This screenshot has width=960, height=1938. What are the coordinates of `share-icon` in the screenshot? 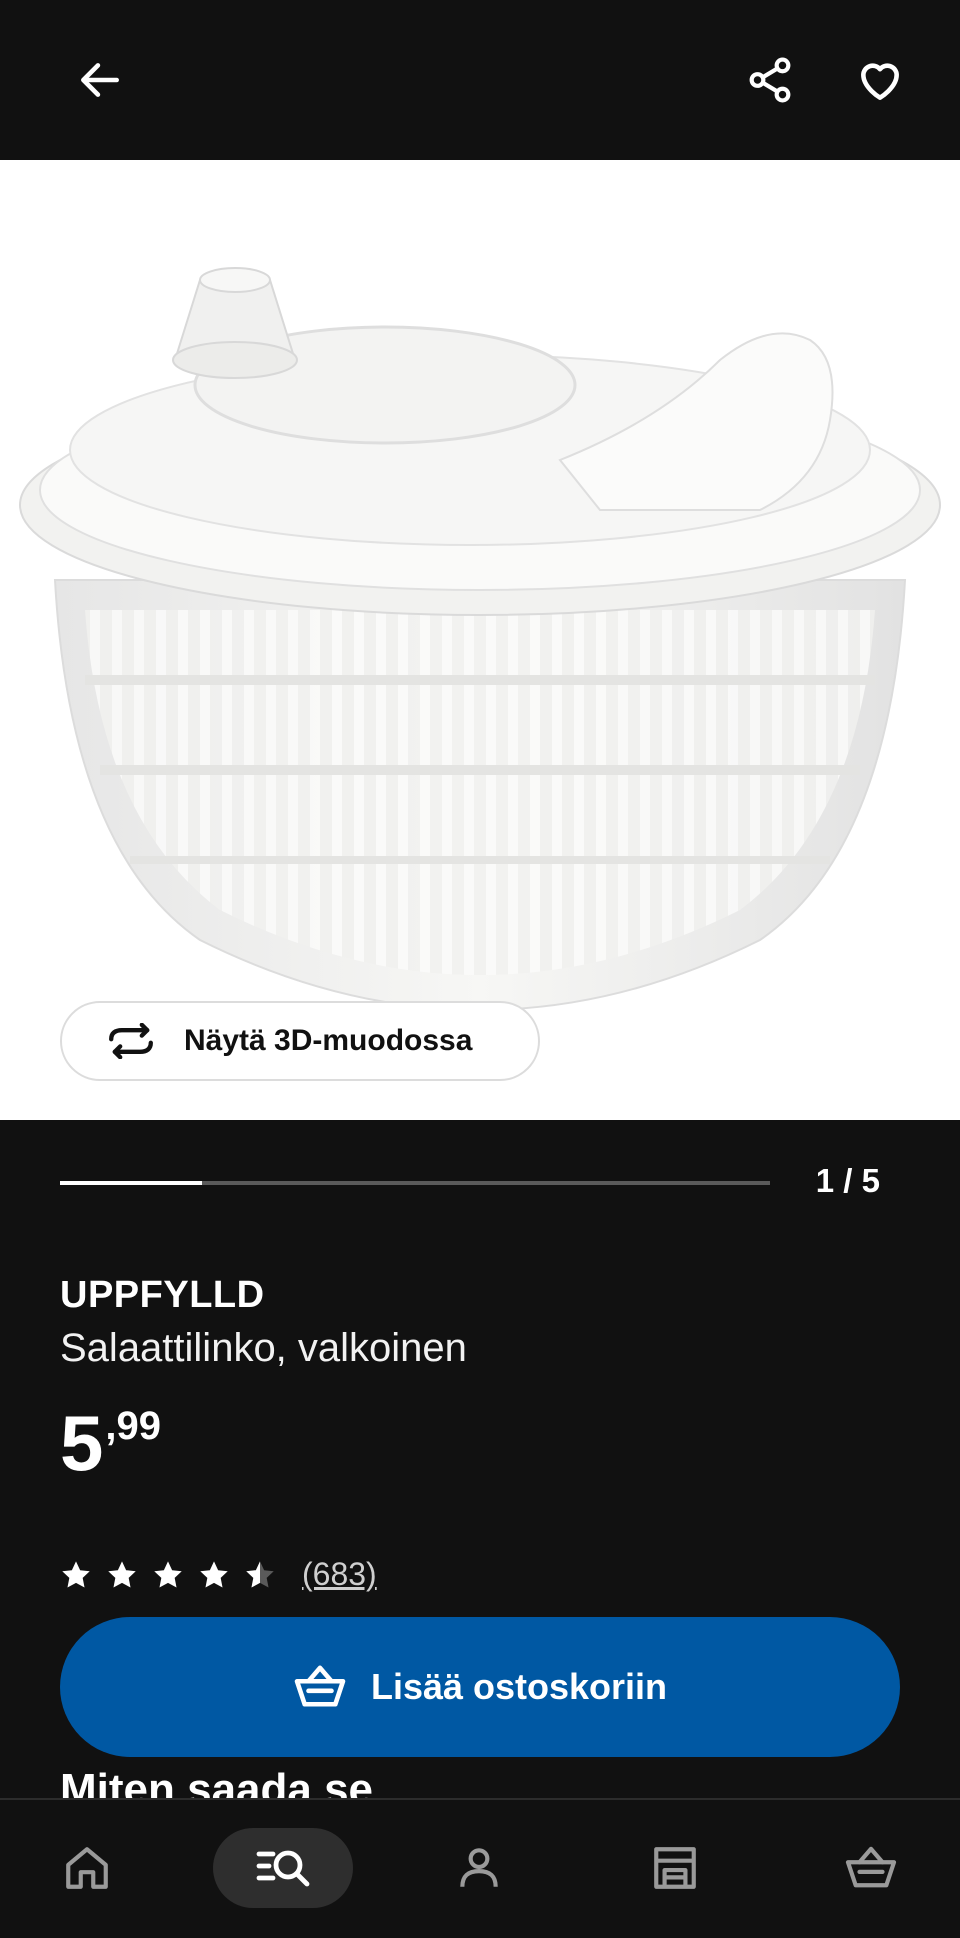 It's located at (770, 80).